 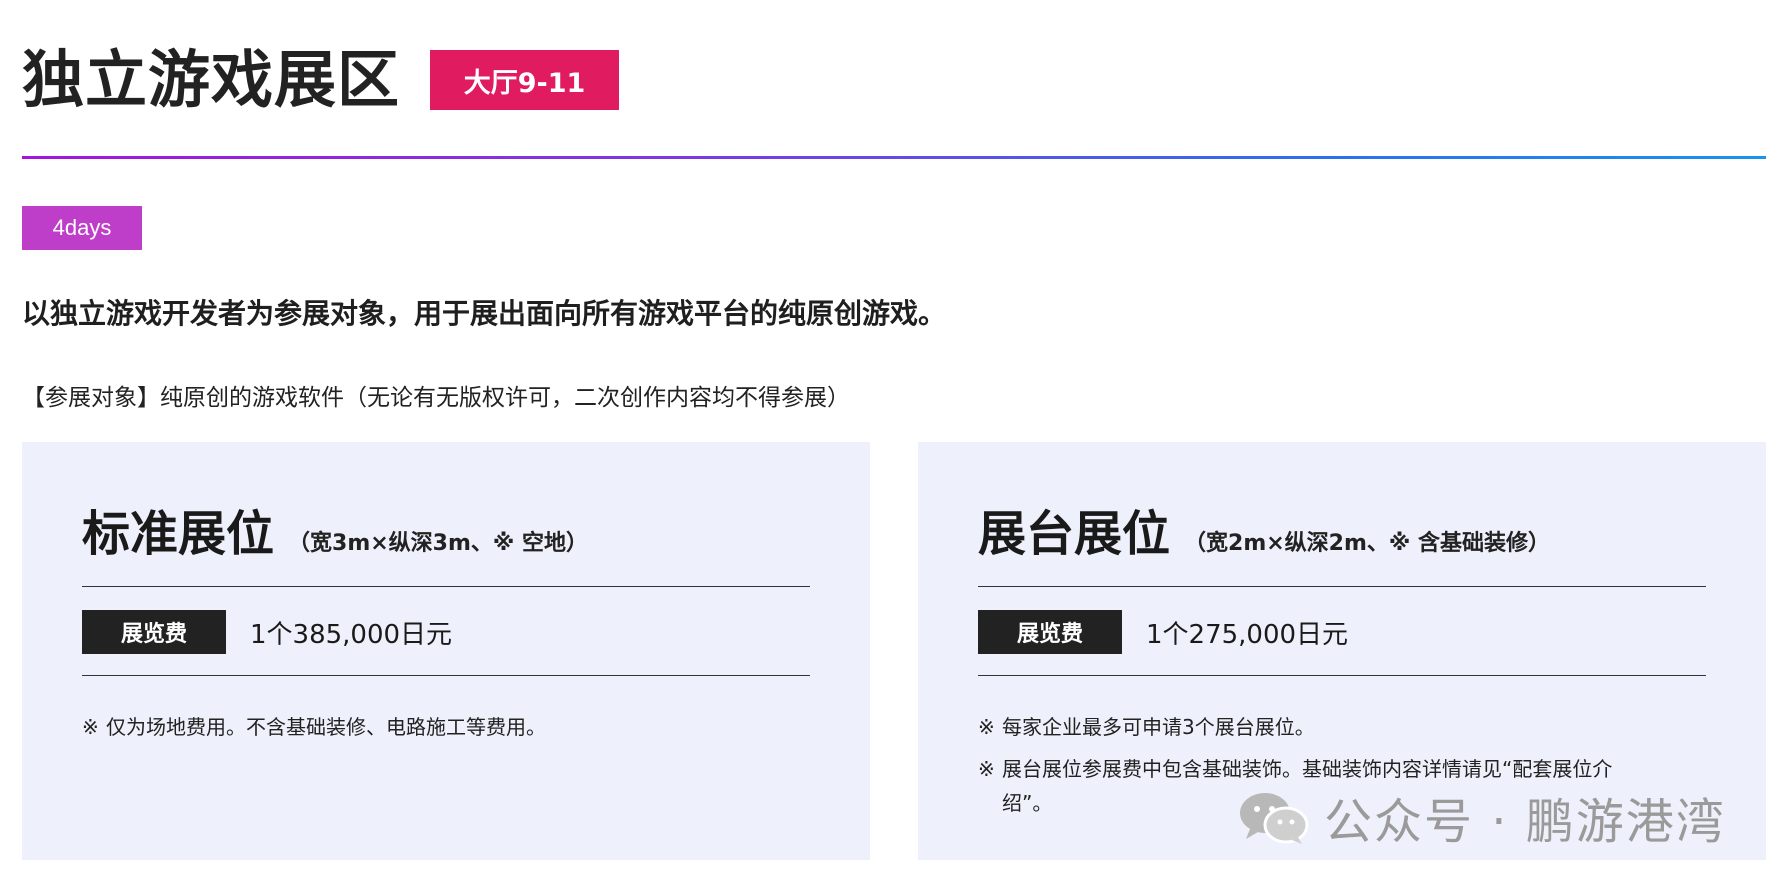 I want to click on fee-value: 1个275,000日元, so click(x=1247, y=634).